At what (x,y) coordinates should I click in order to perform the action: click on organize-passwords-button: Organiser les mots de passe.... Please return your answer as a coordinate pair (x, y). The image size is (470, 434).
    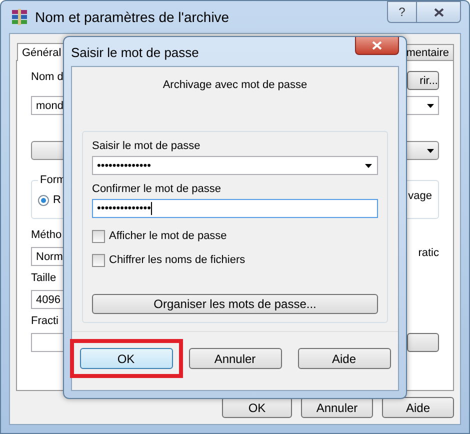
    Looking at the image, I should click on (235, 304).